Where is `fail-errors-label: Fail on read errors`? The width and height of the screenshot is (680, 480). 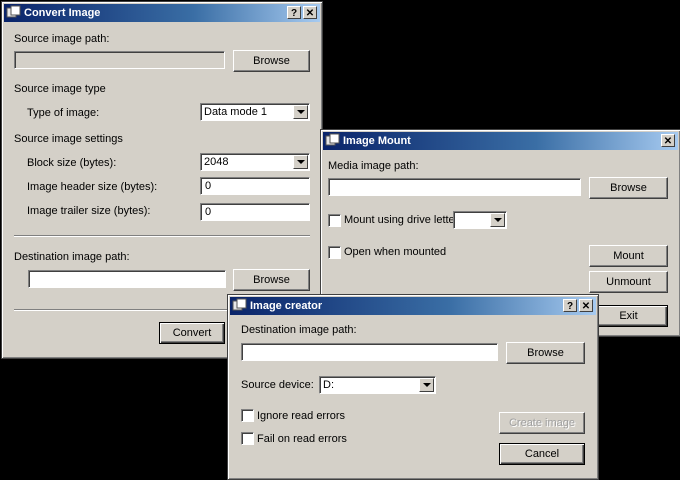 fail-errors-label: Fail on read errors is located at coordinates (302, 439).